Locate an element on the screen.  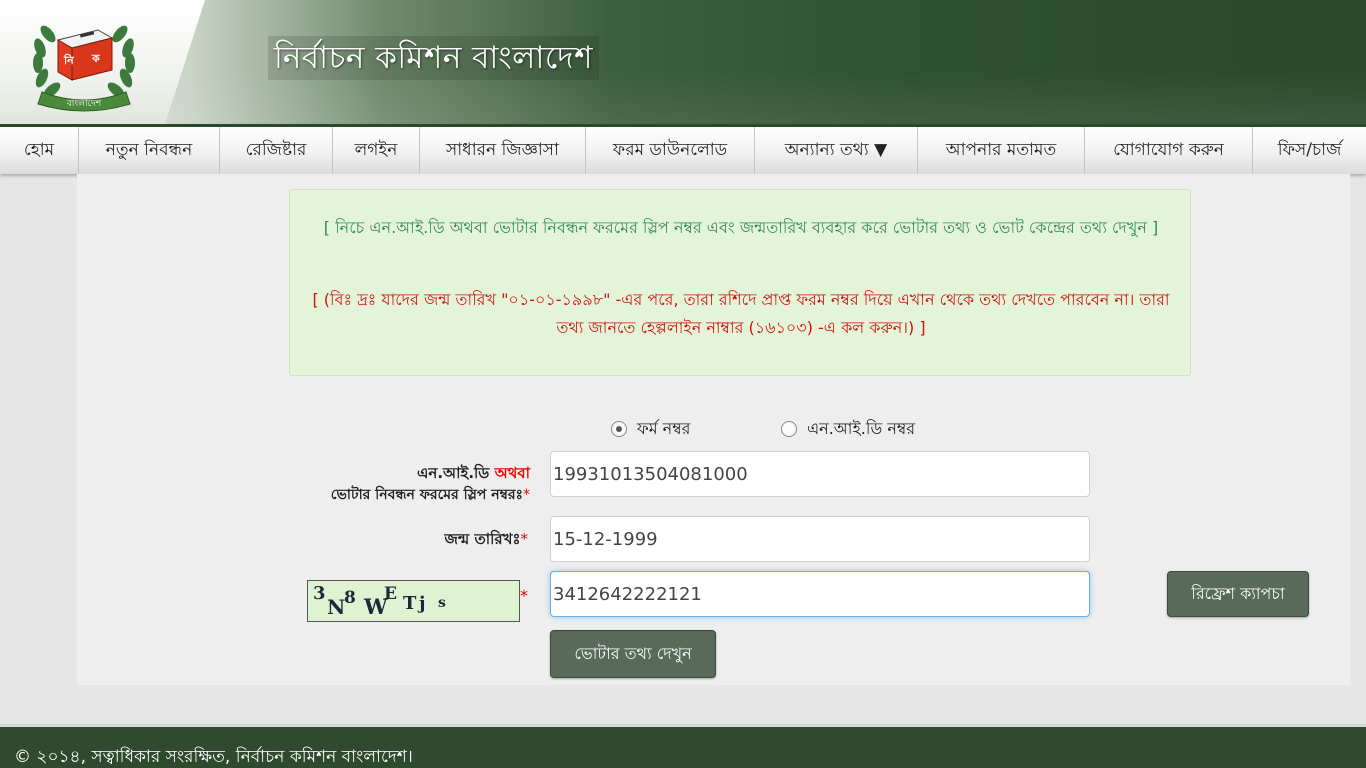
nav-item-contact: যোগাযোগ করুন is located at coordinates (1169, 150).